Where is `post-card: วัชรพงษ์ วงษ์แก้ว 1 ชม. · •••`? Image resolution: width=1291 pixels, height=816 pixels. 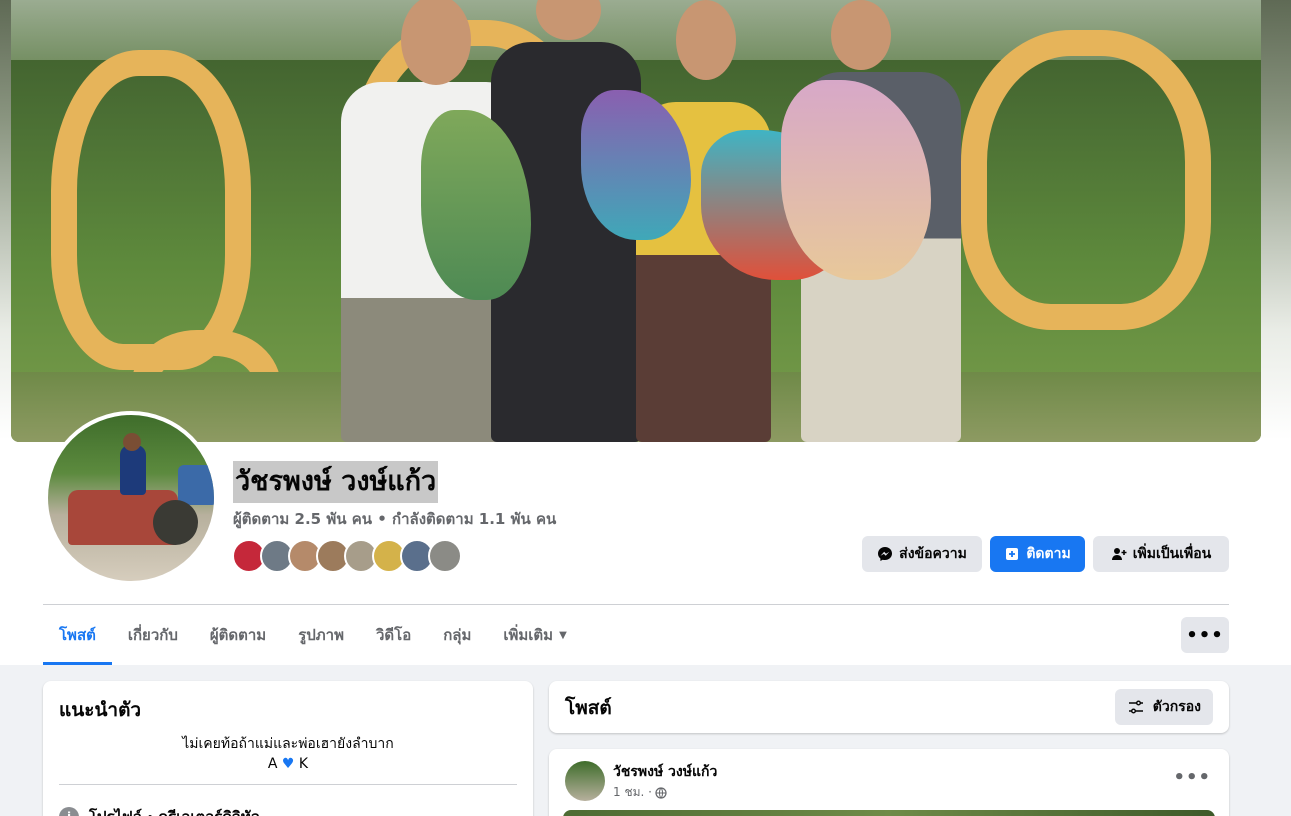 post-card: วัชรพงษ์ วงษ์แก้ว 1 ชม. · ••• is located at coordinates (889, 782).